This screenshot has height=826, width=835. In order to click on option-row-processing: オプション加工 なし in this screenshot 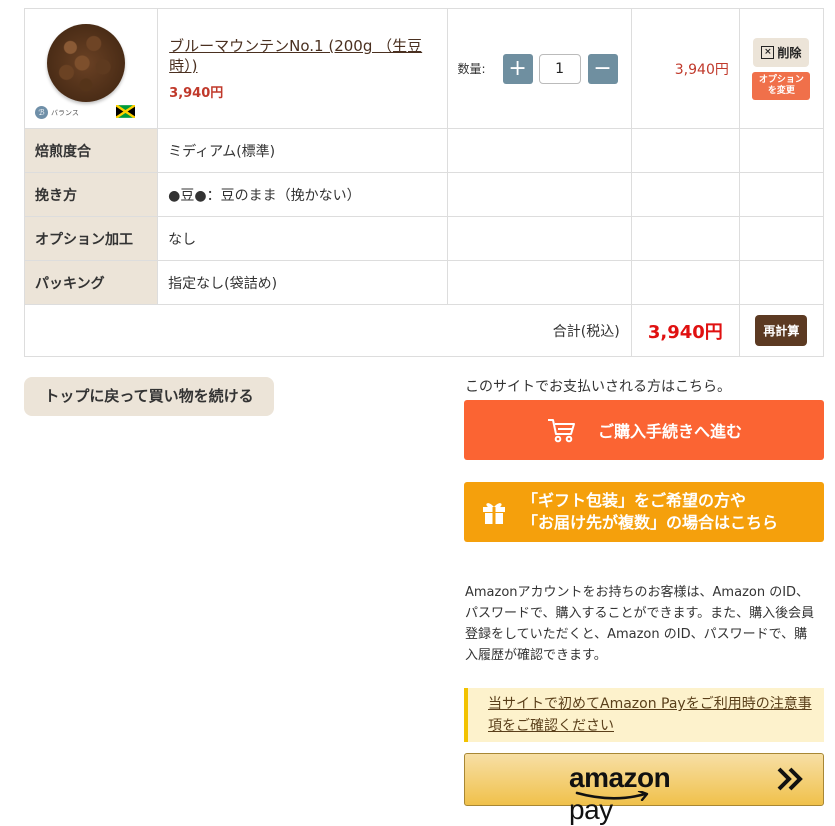, I will do `click(424, 238)`.